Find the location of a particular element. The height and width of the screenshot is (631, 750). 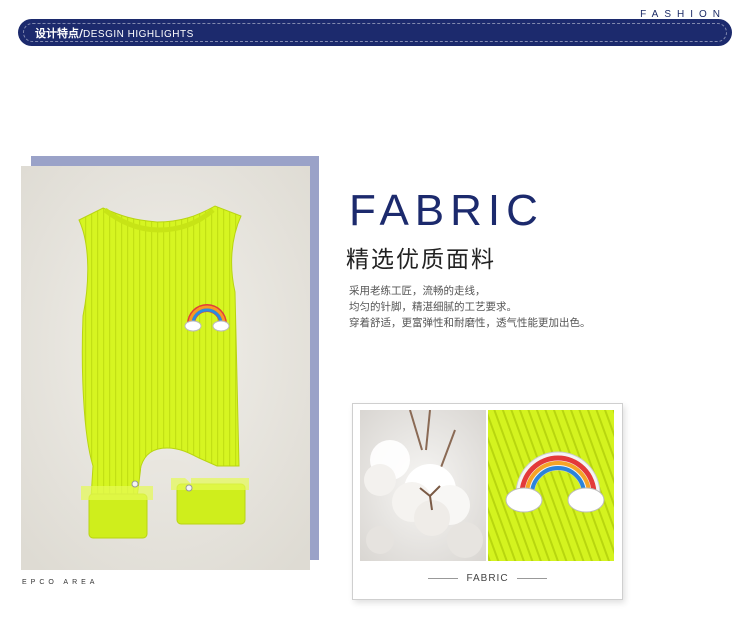

cotton-illustration is located at coordinates (423, 485).